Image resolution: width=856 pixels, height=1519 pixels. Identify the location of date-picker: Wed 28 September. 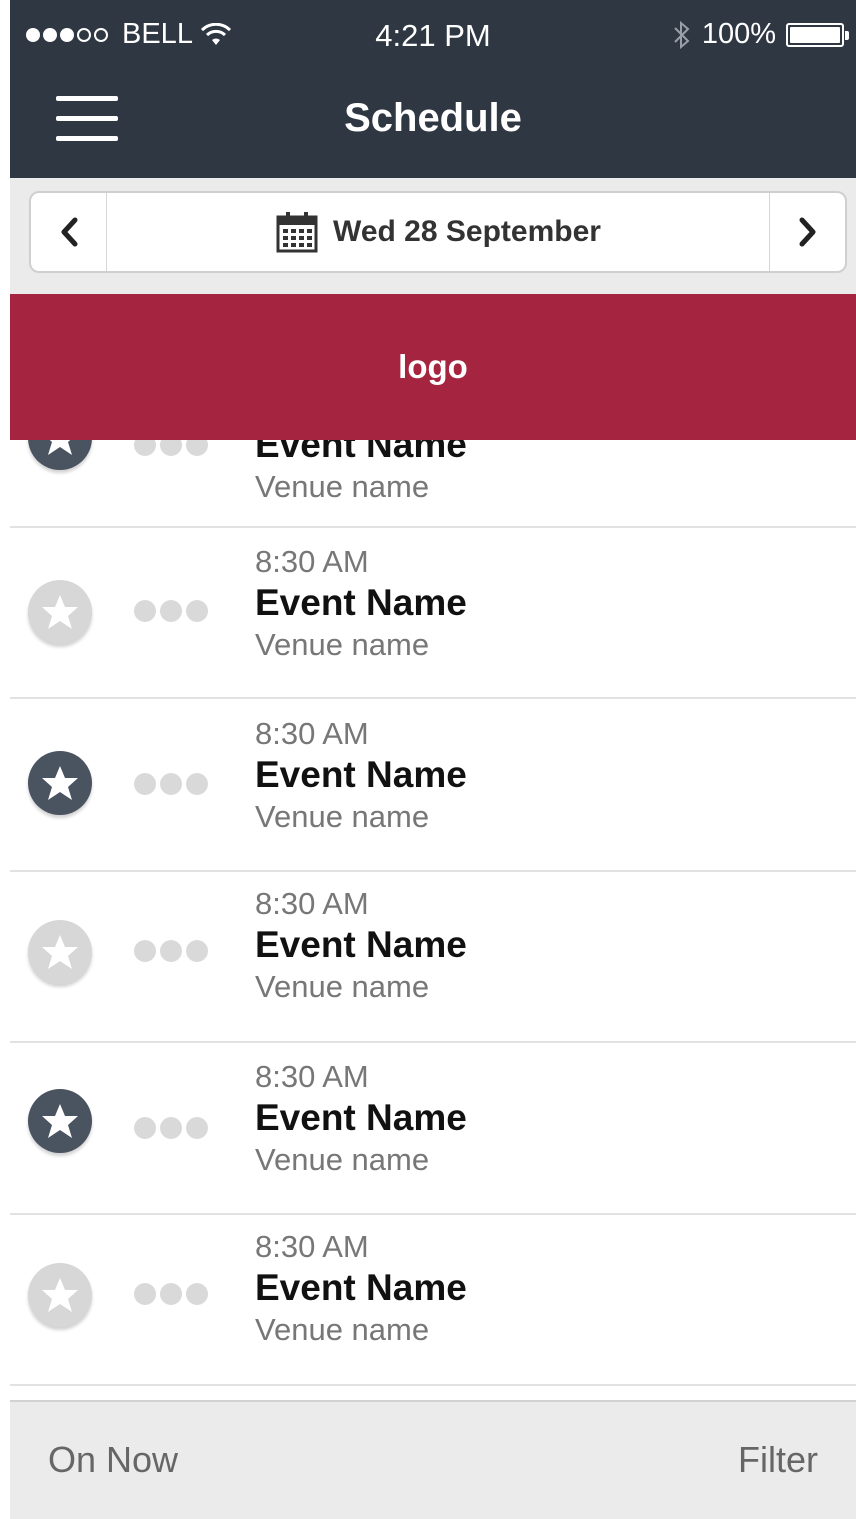
(438, 232).